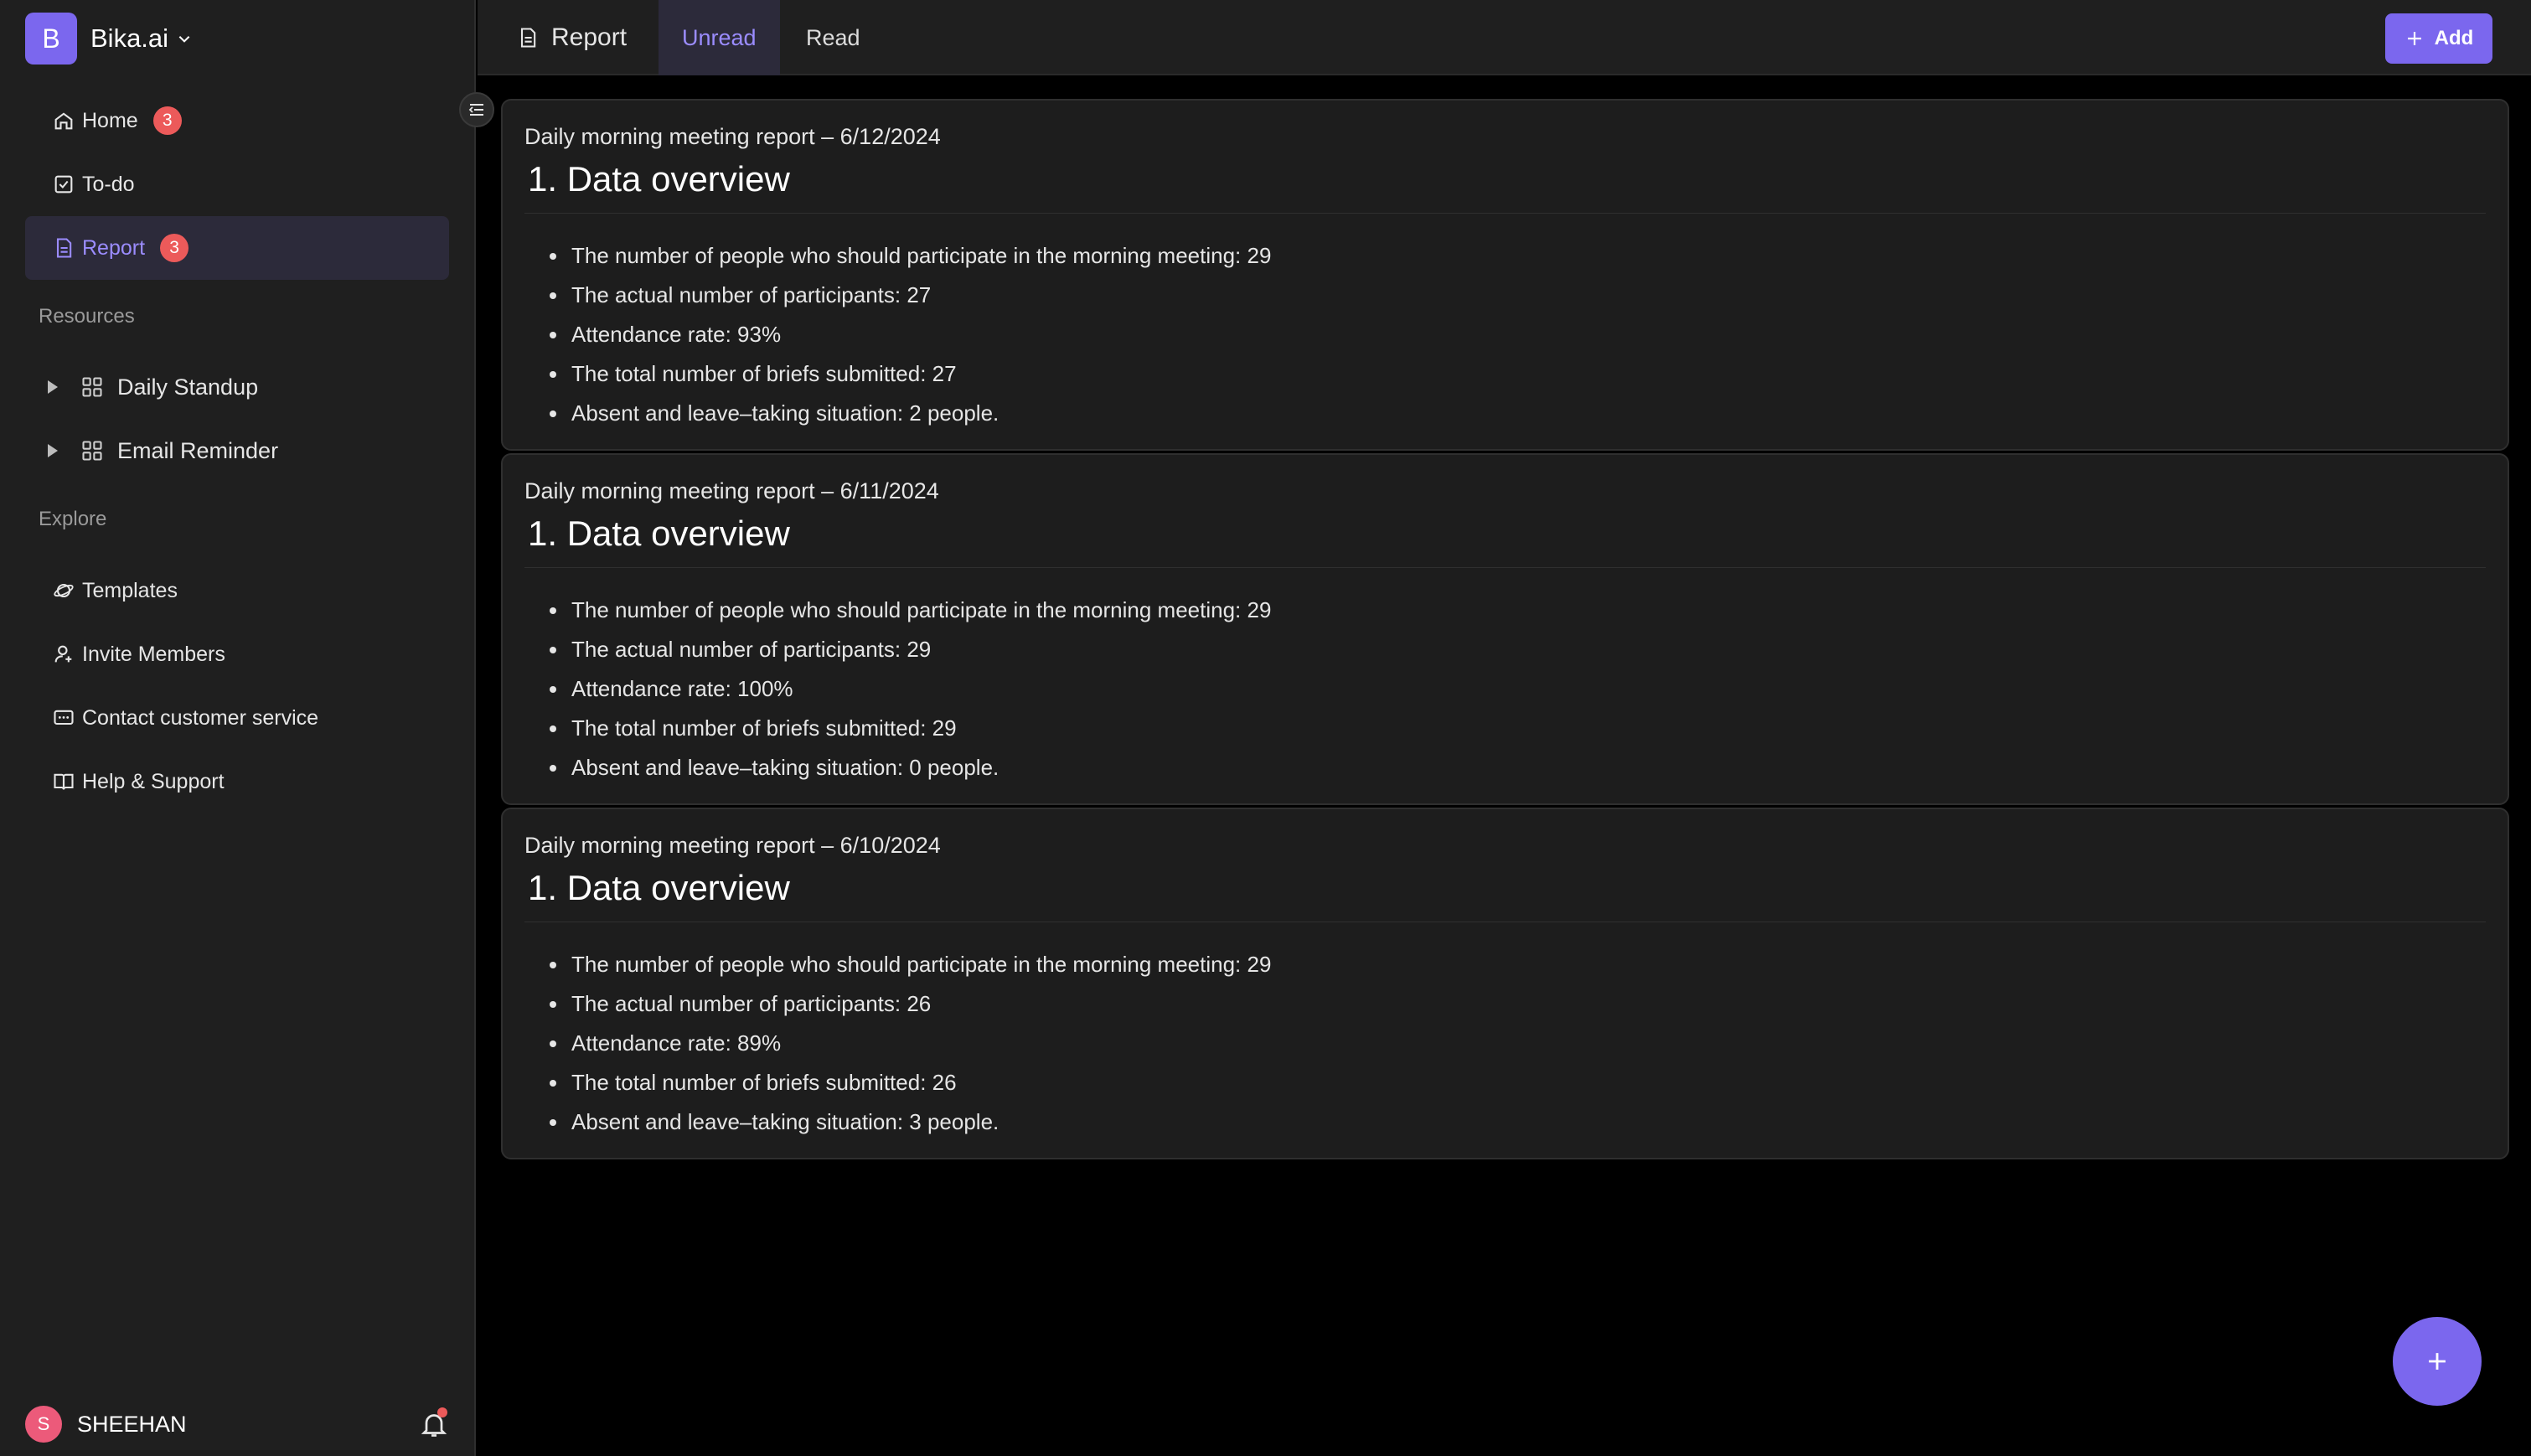 The height and width of the screenshot is (1456, 2531). Describe the element at coordinates (200, 717) in the screenshot. I see `sidebar-item-label: Contact customer service` at that location.